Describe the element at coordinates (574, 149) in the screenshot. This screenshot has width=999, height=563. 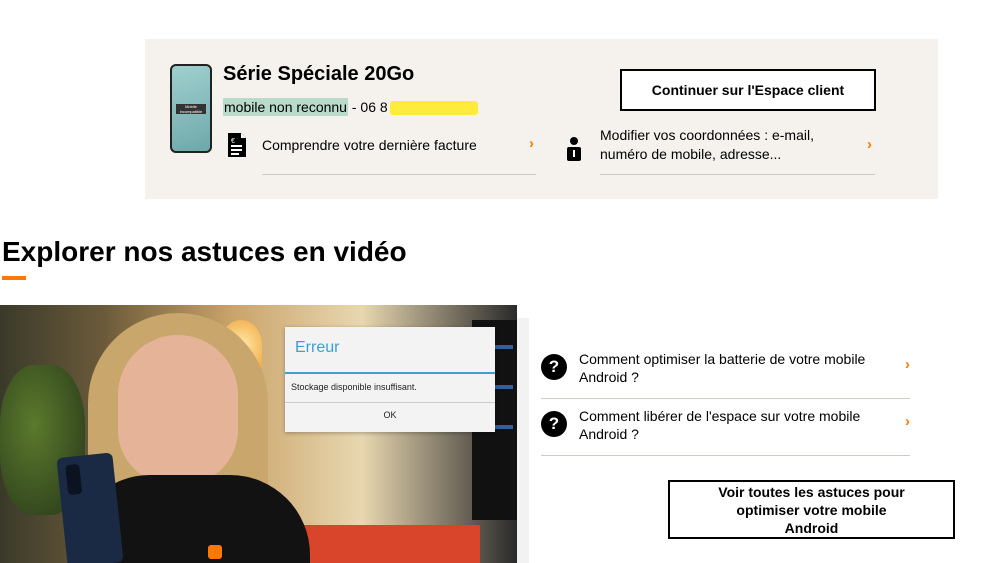
I see `user-info-icon` at that location.